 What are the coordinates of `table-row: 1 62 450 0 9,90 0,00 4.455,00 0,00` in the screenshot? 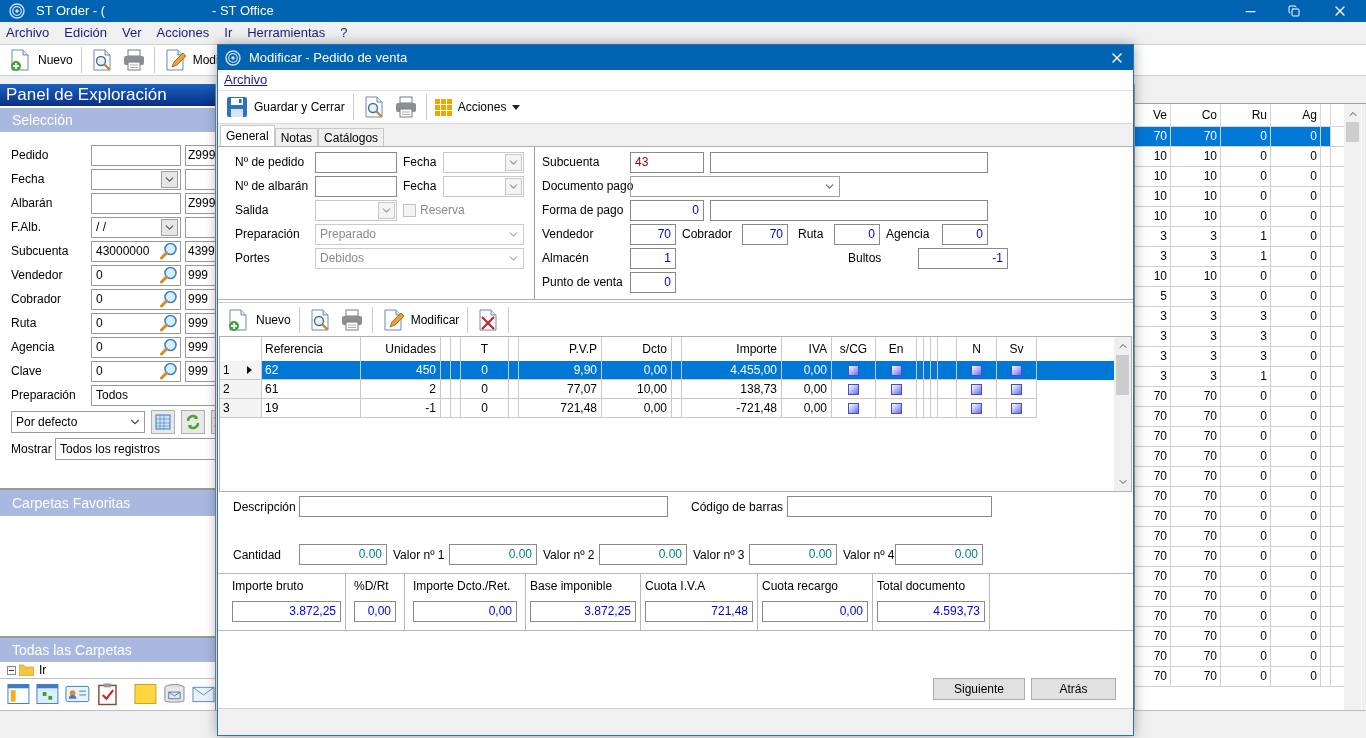 It's located at (667, 370).